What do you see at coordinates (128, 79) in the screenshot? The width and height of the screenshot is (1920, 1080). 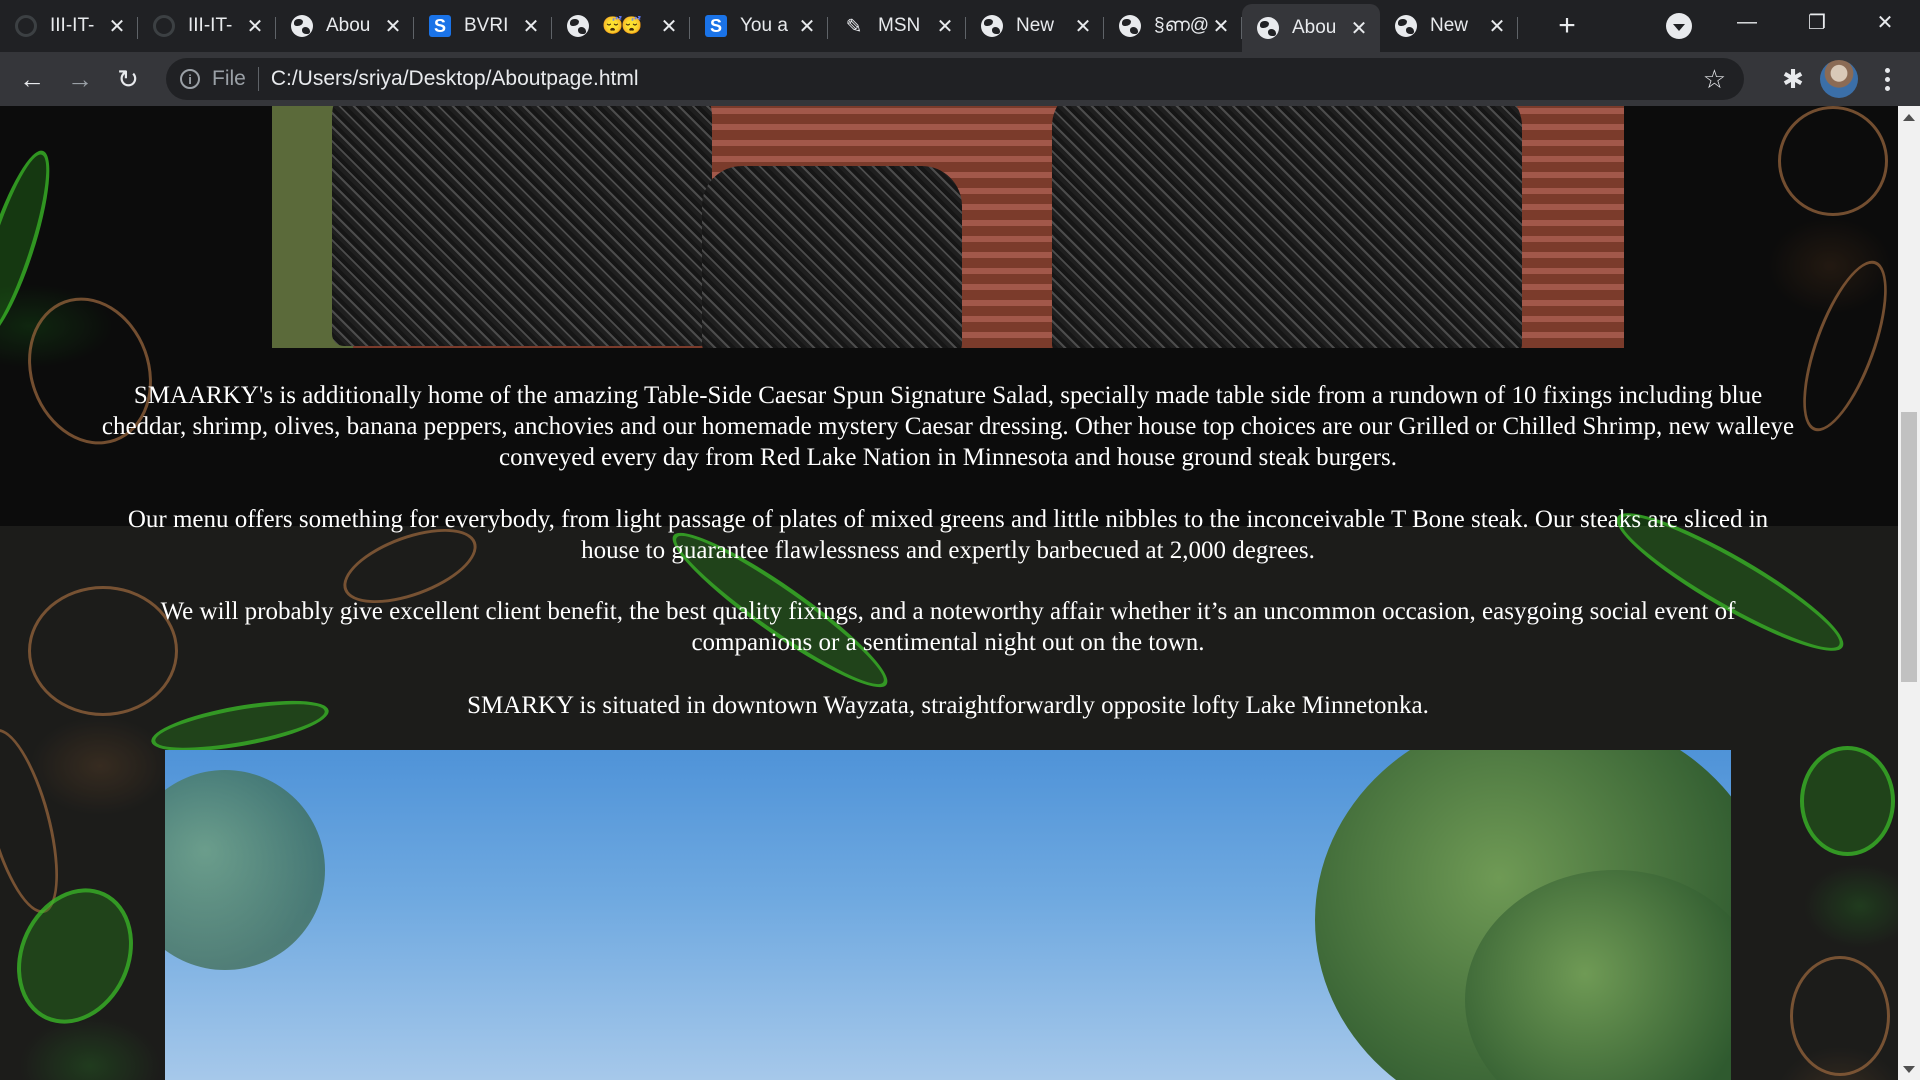 I see `reload-button: ↻` at bounding box center [128, 79].